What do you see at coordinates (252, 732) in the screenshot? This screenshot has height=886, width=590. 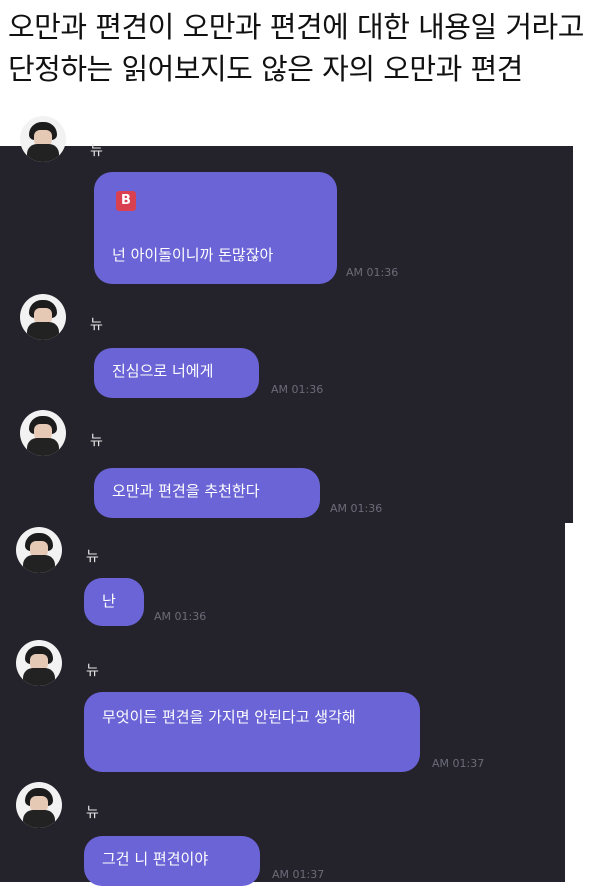 I see `message-bubble: 무엇이든 편견을 가지면 안된다고 생각해` at bounding box center [252, 732].